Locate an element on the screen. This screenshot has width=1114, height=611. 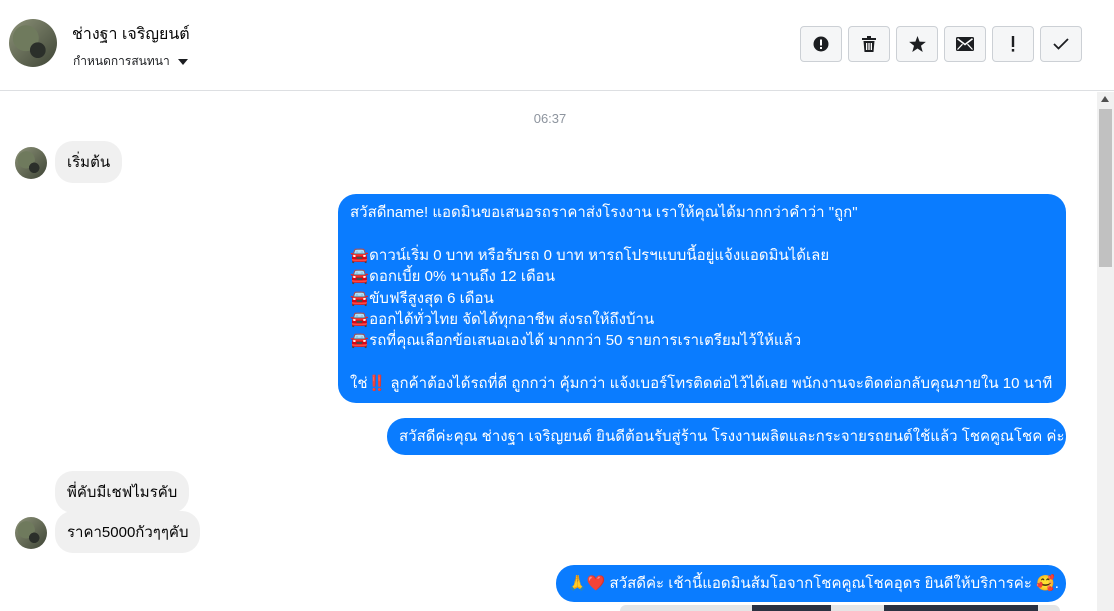
star-icon is located at coordinates (917, 44).